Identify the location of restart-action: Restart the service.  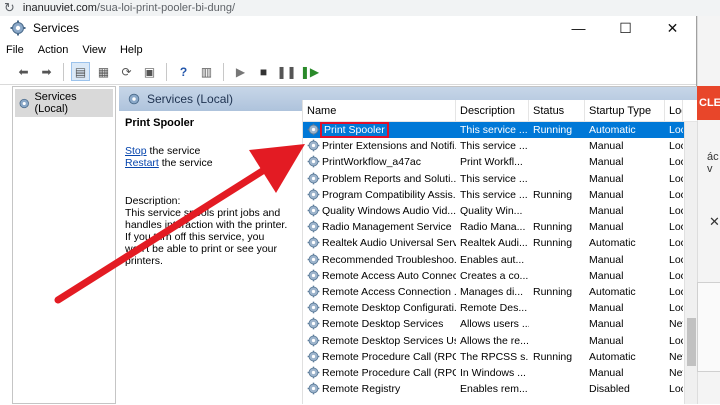
(207, 163).